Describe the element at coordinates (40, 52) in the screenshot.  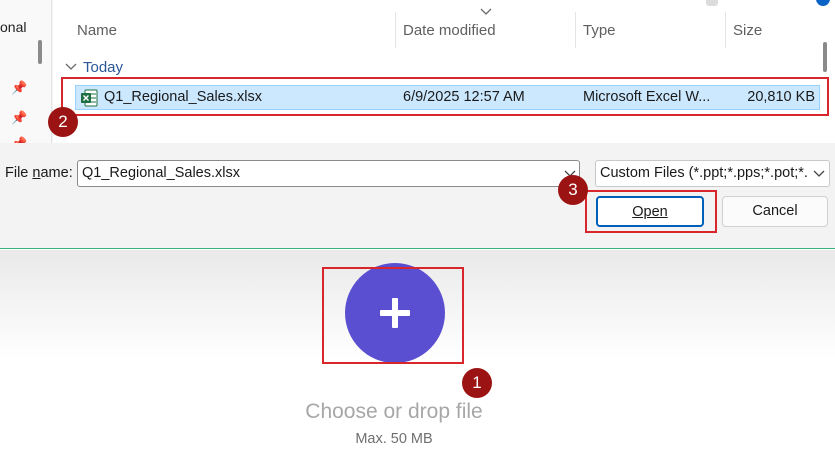
I see `nav-scrollbar` at that location.